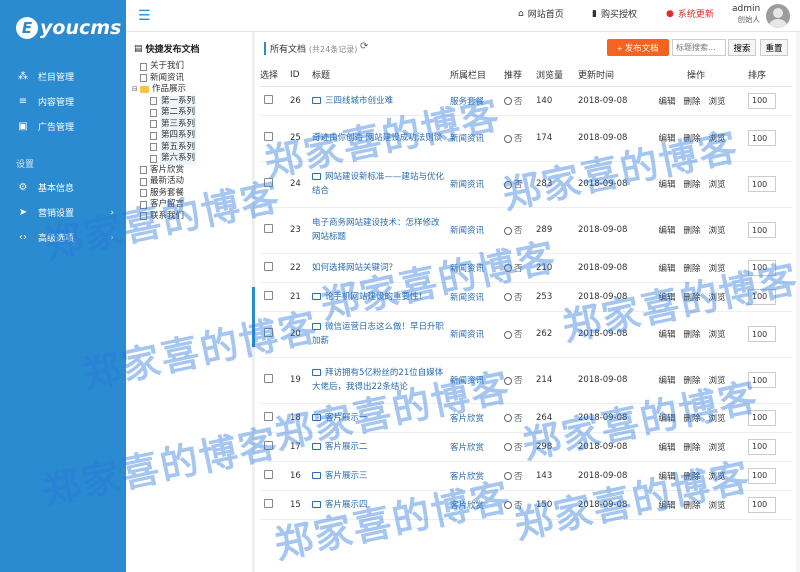 The height and width of the screenshot is (572, 800). Describe the element at coordinates (381, 230) in the screenshot. I see `title-cell: 电子商务网站建设技术：怎样修改网站标题` at that location.